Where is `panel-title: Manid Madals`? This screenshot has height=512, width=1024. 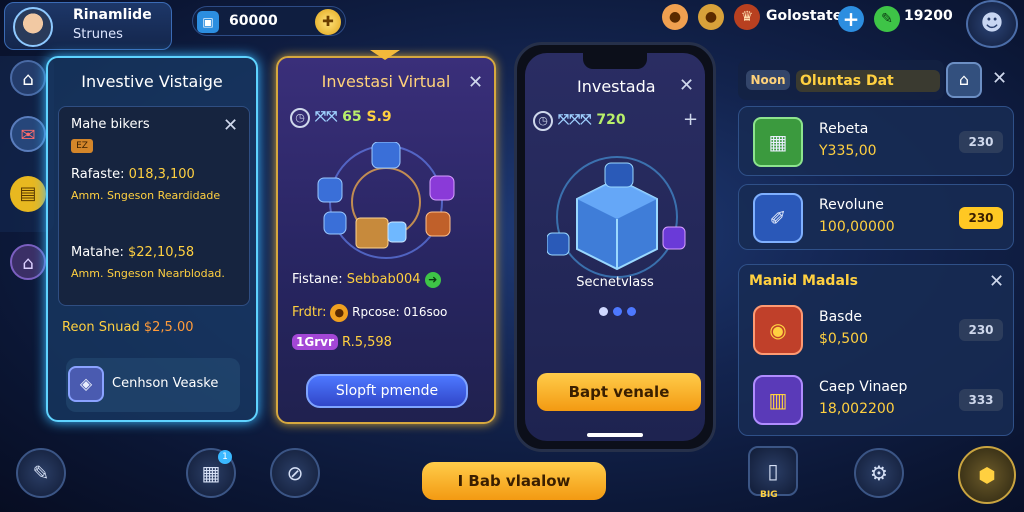 panel-title: Manid Madals is located at coordinates (804, 281).